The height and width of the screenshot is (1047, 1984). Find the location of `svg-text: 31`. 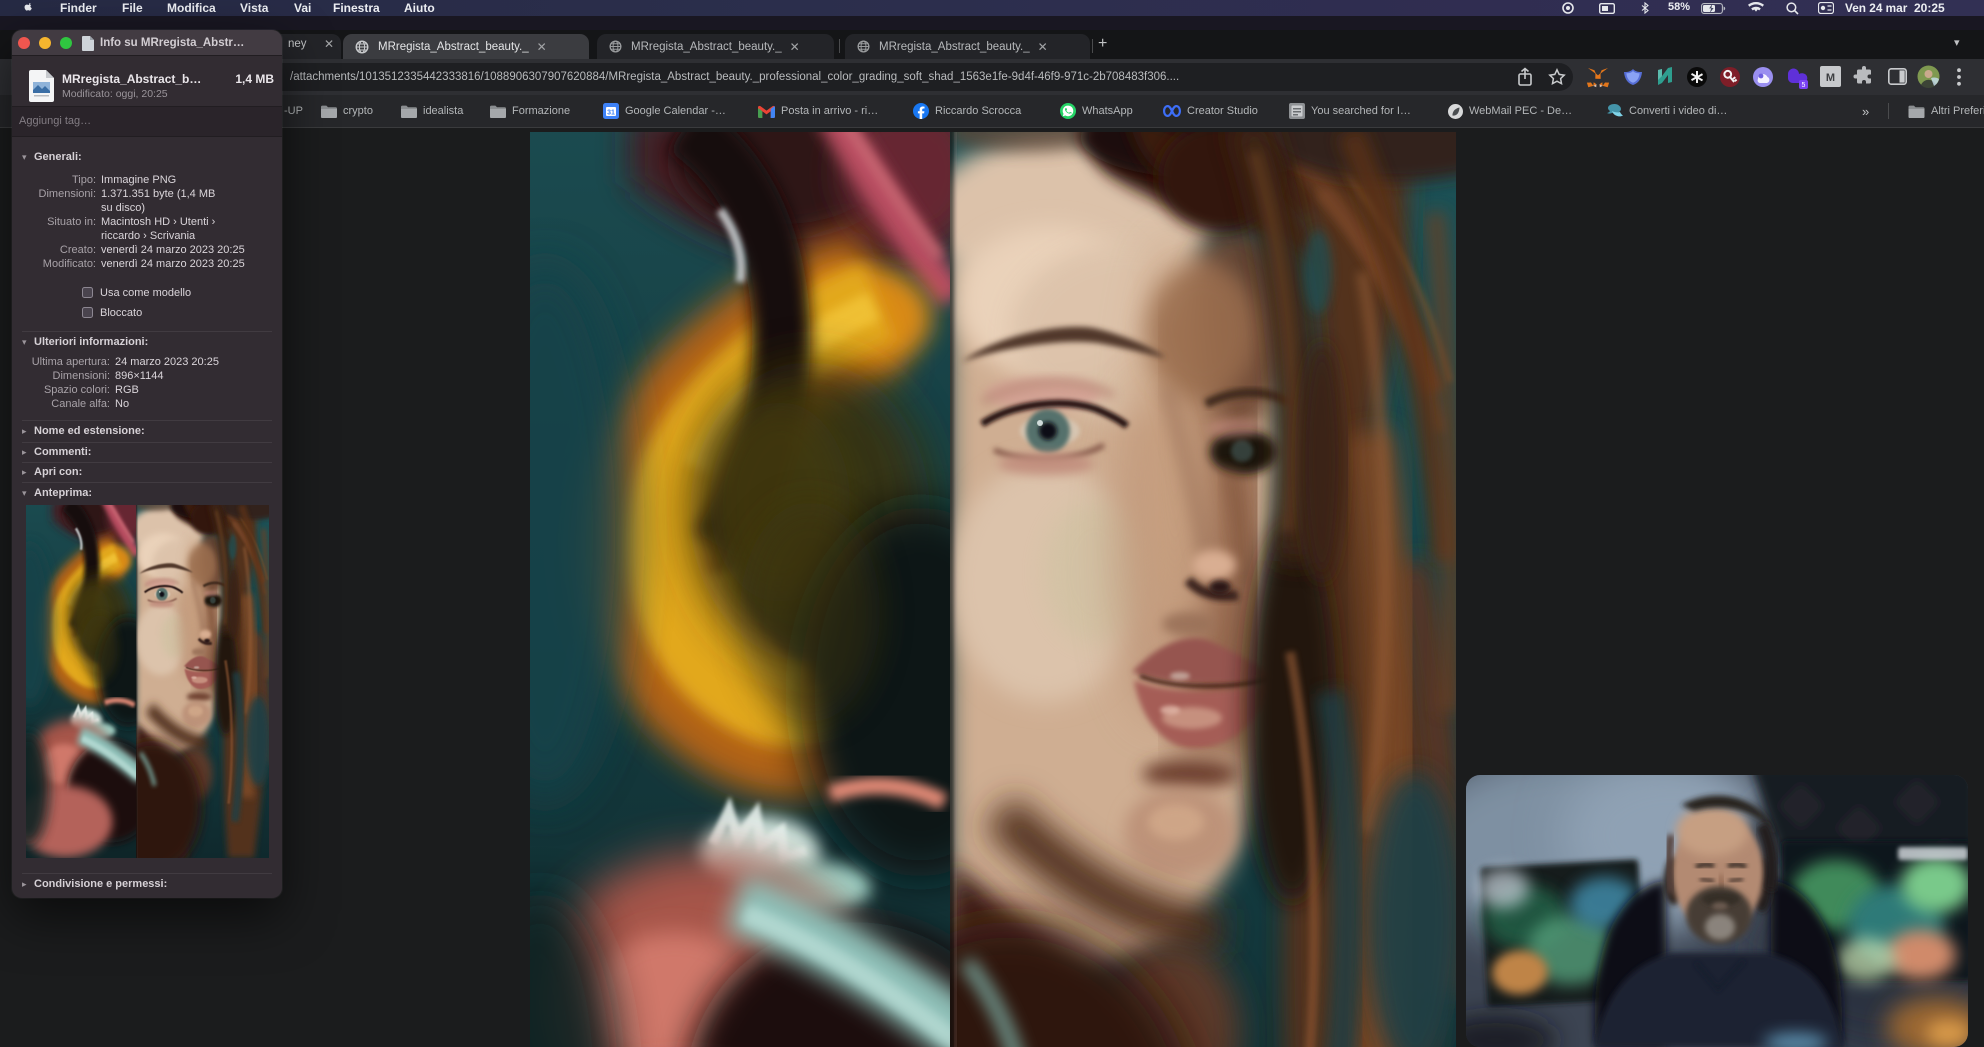

svg-text: 31 is located at coordinates (611, 113).